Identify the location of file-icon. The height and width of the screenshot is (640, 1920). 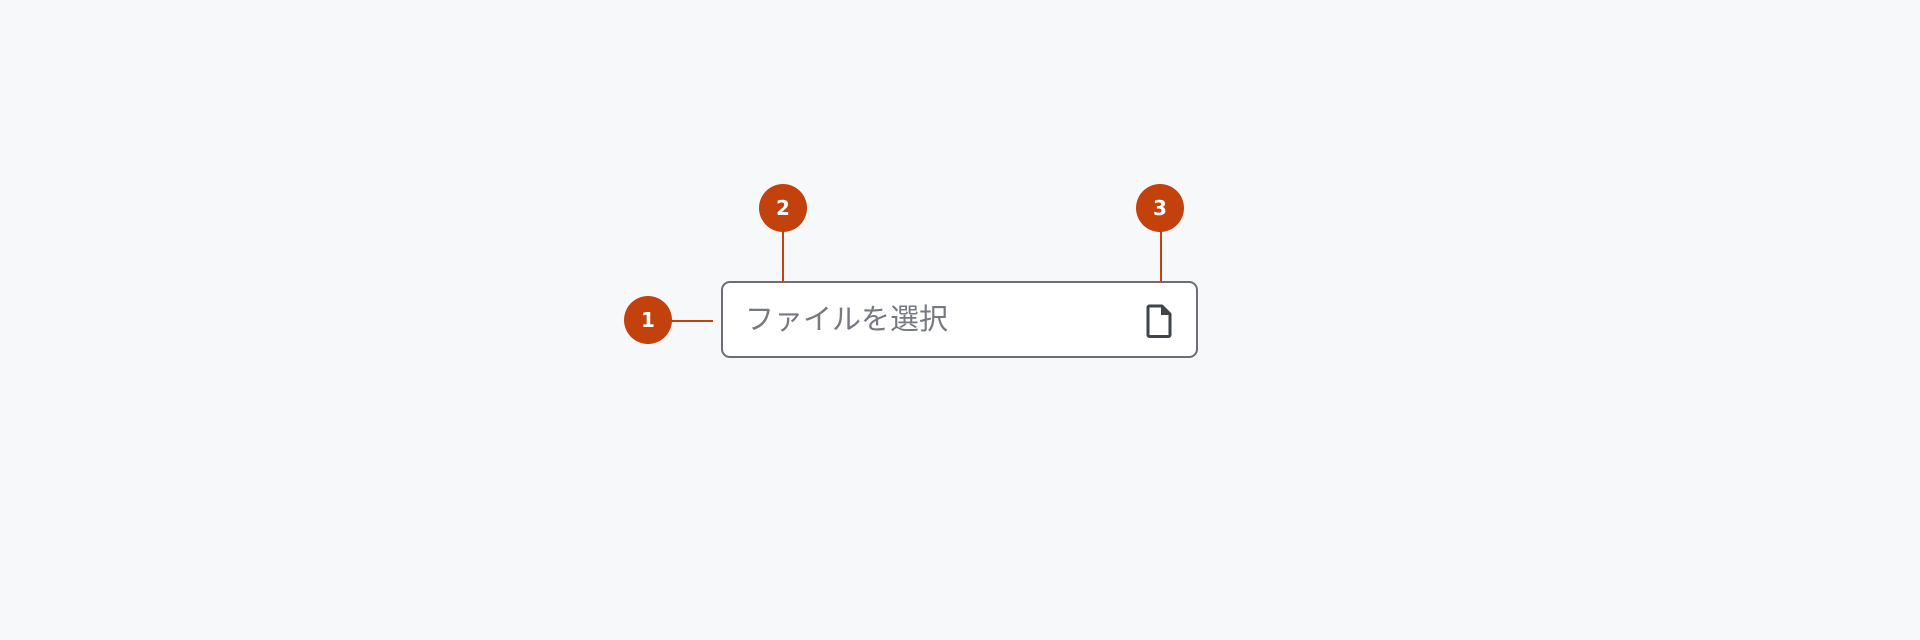
(1159, 321).